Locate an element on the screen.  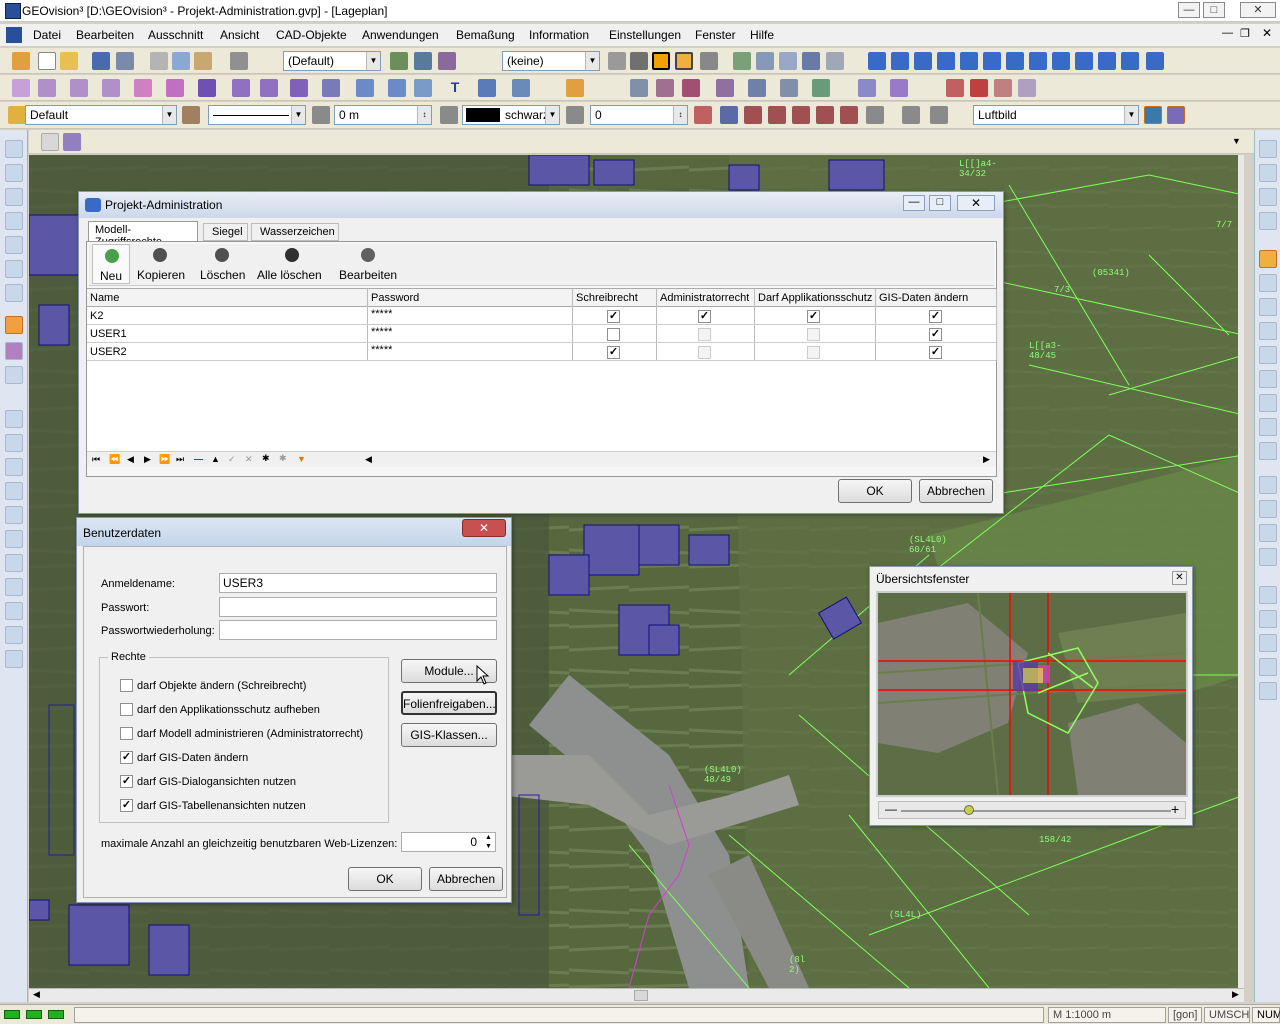
close-button: ✕ is located at coordinates (1258, 10).